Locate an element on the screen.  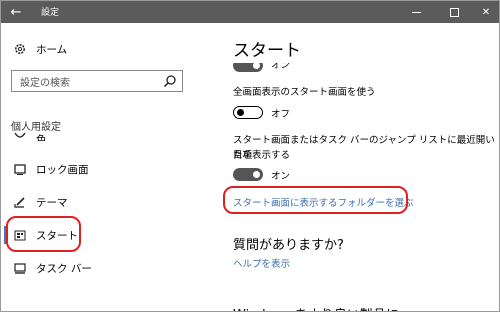
sidebar-item-label: テーマ is located at coordinates (52, 202).